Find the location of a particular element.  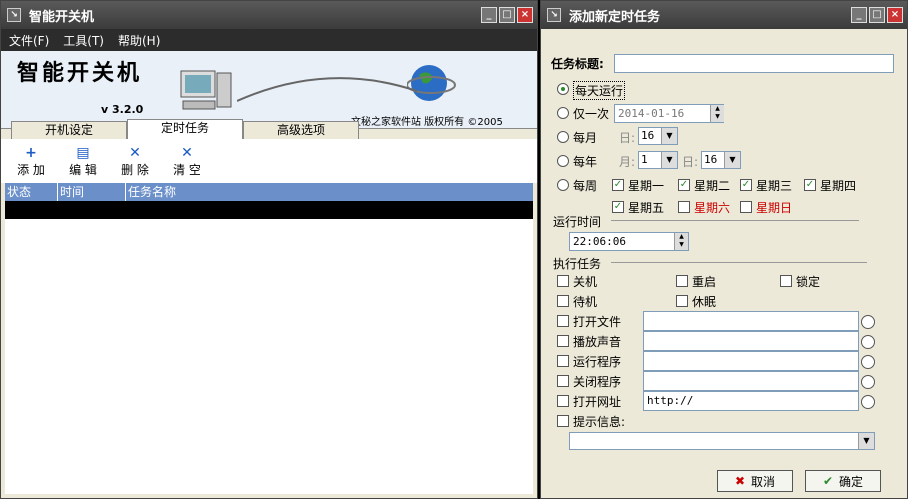

checkbox-hibernate is located at coordinates (682, 301).